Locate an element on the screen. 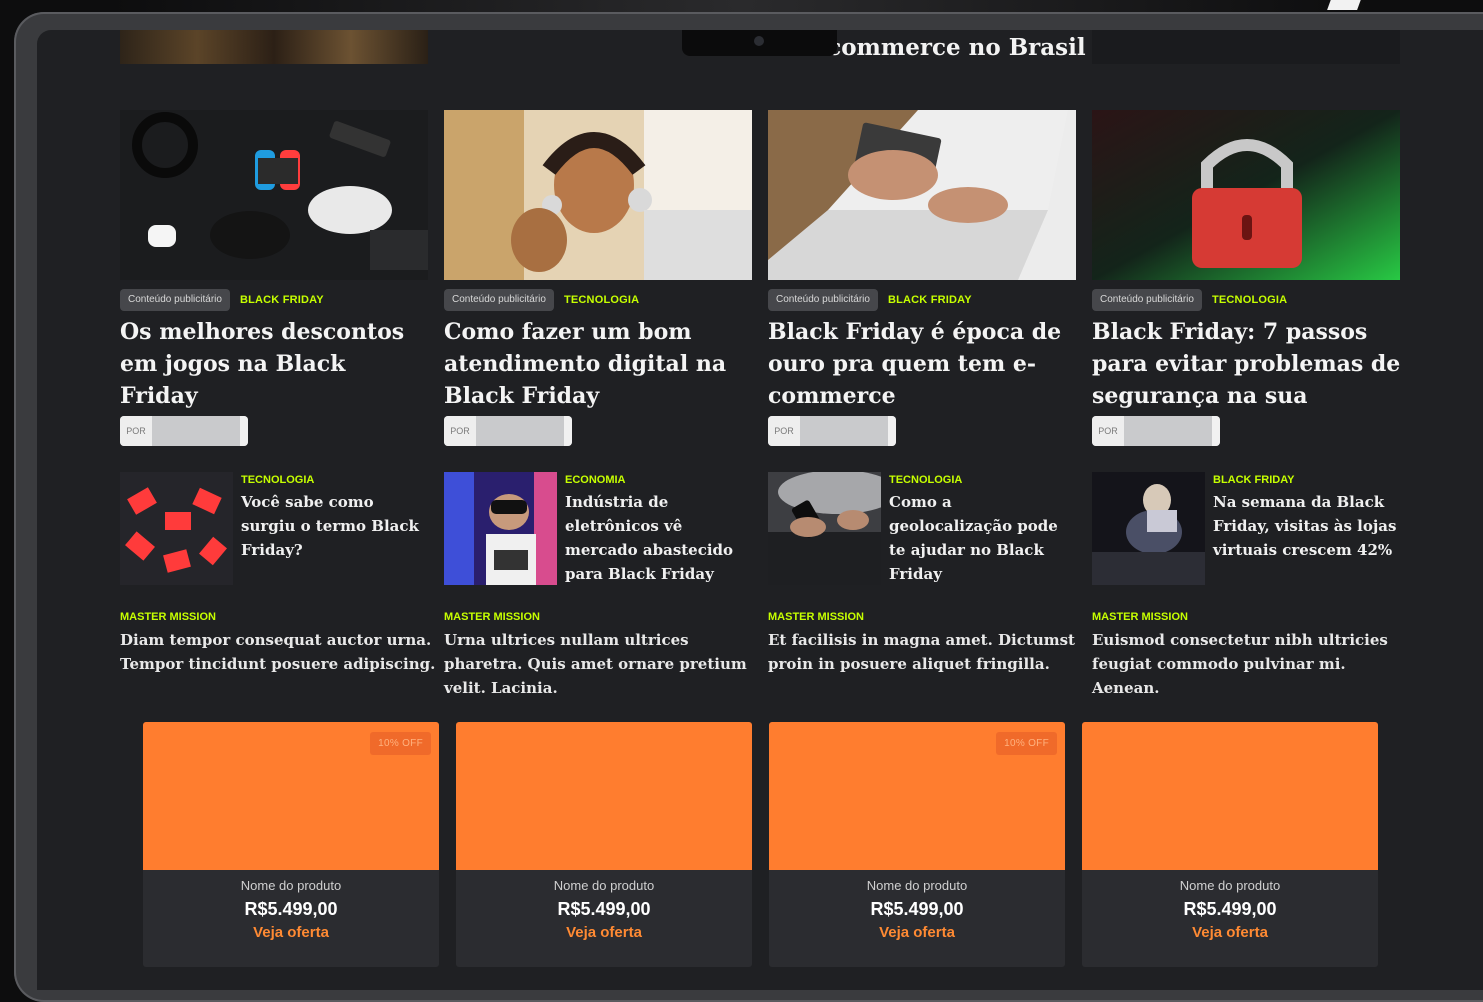  card-image-payment is located at coordinates (922, 195).